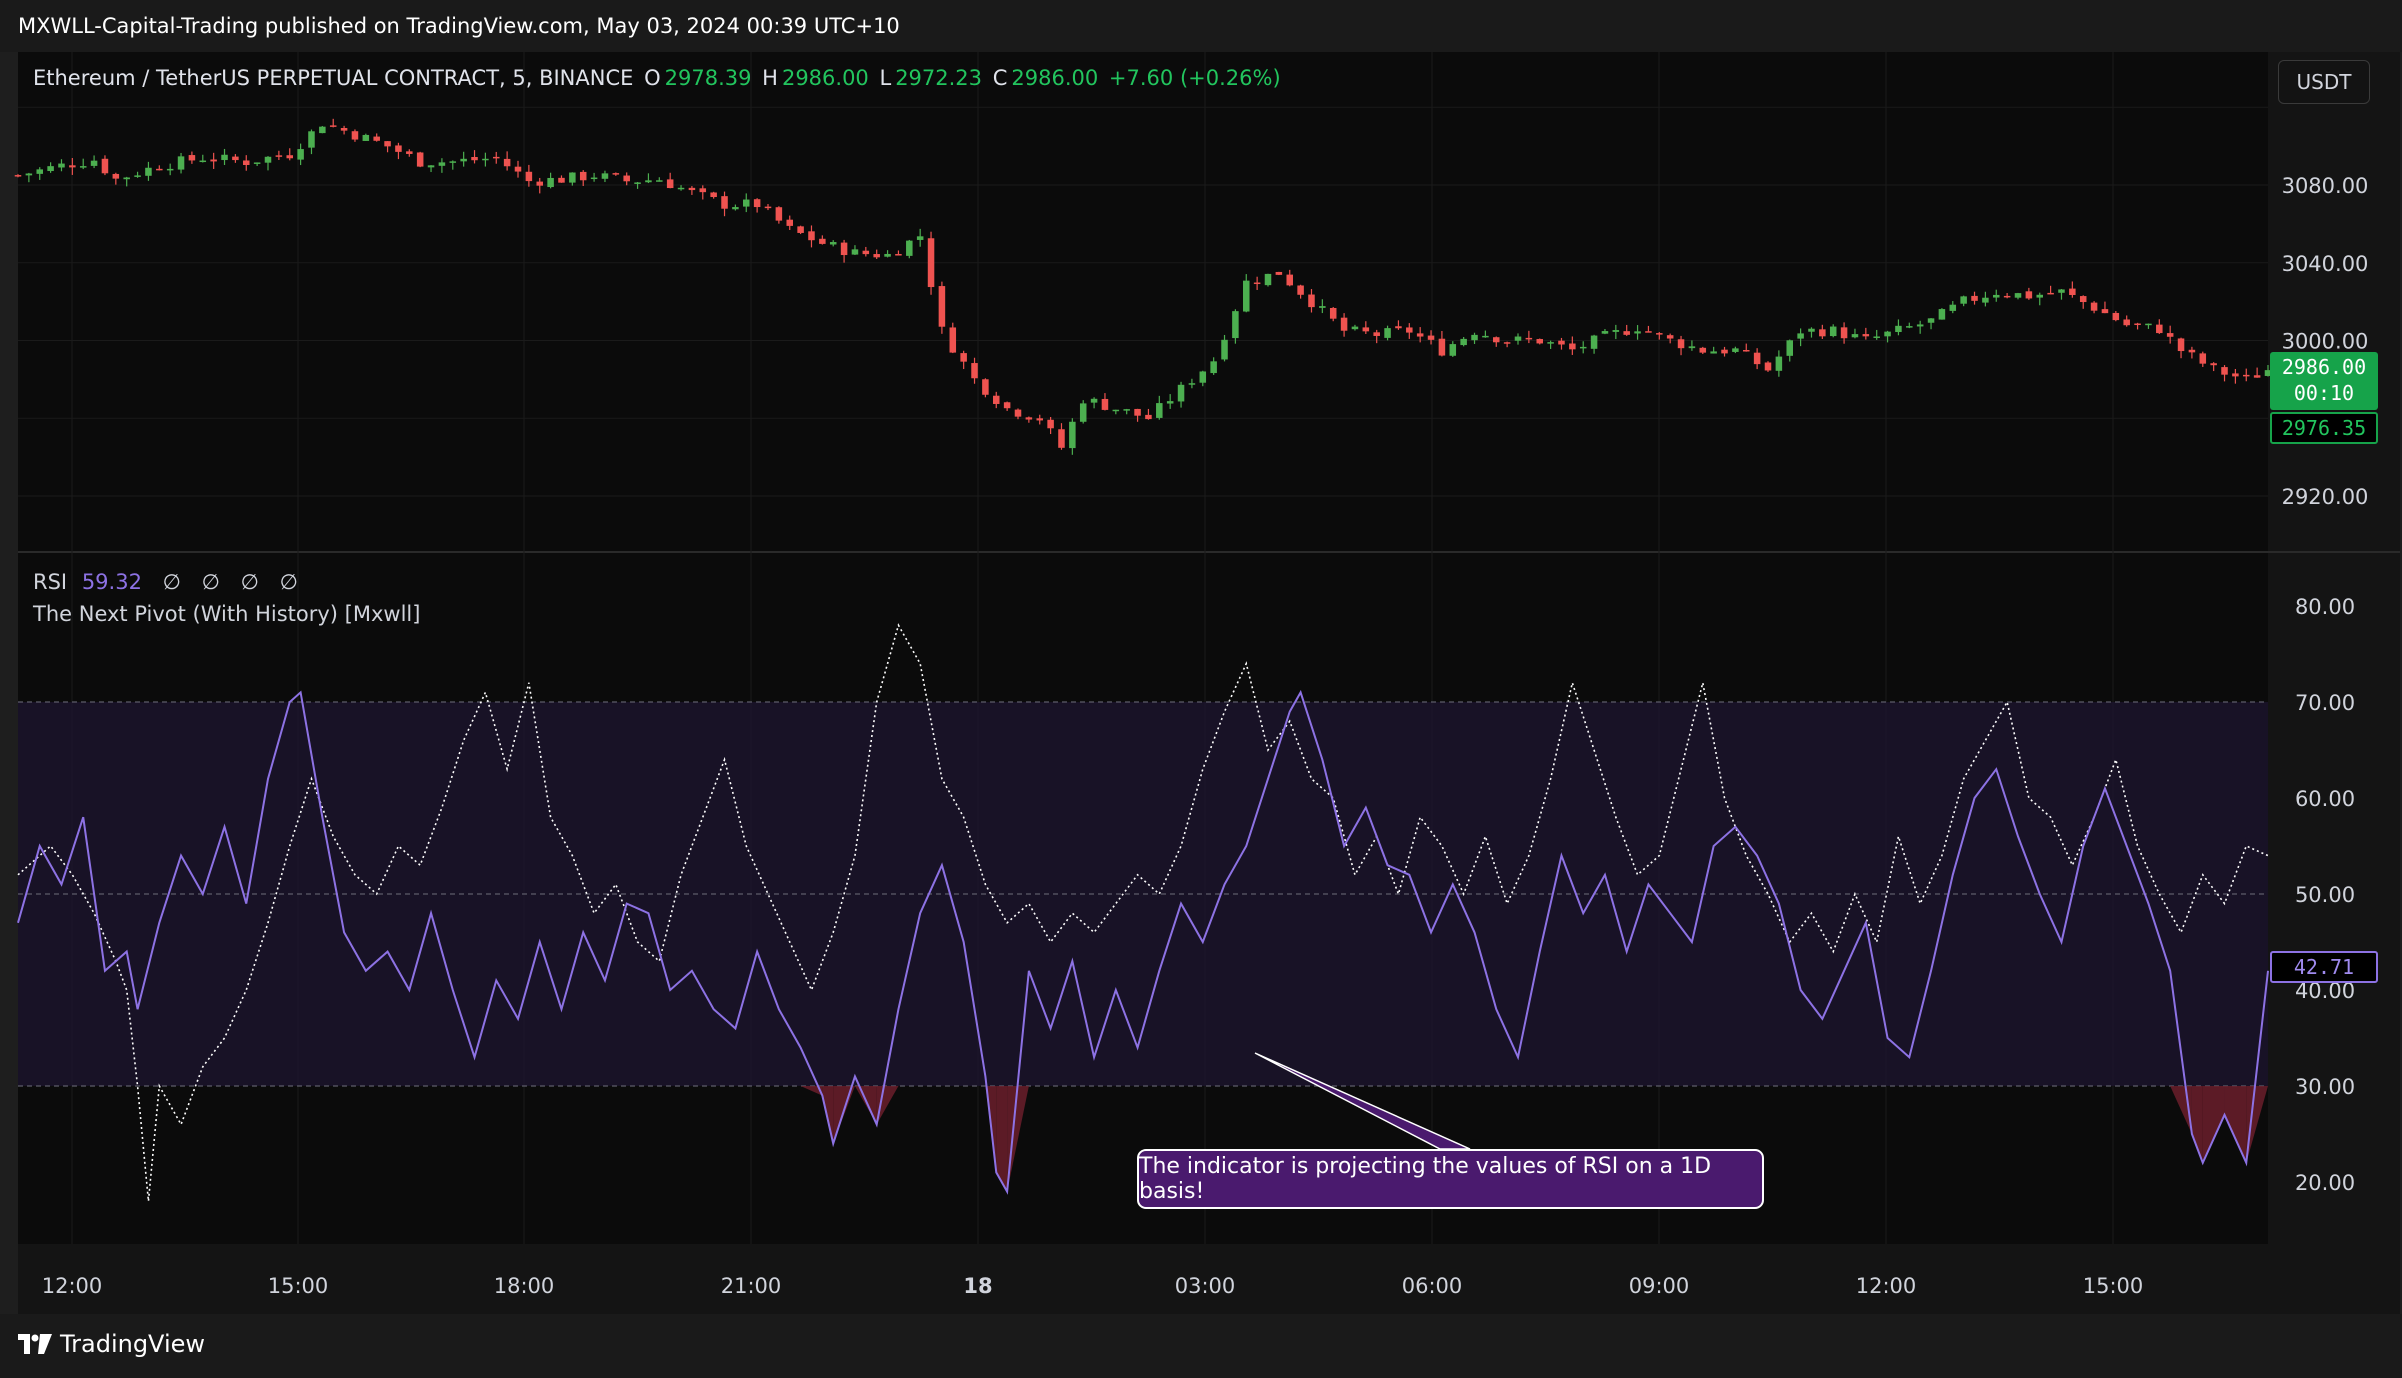  I want to click on currency-button: USDT, so click(2324, 82).